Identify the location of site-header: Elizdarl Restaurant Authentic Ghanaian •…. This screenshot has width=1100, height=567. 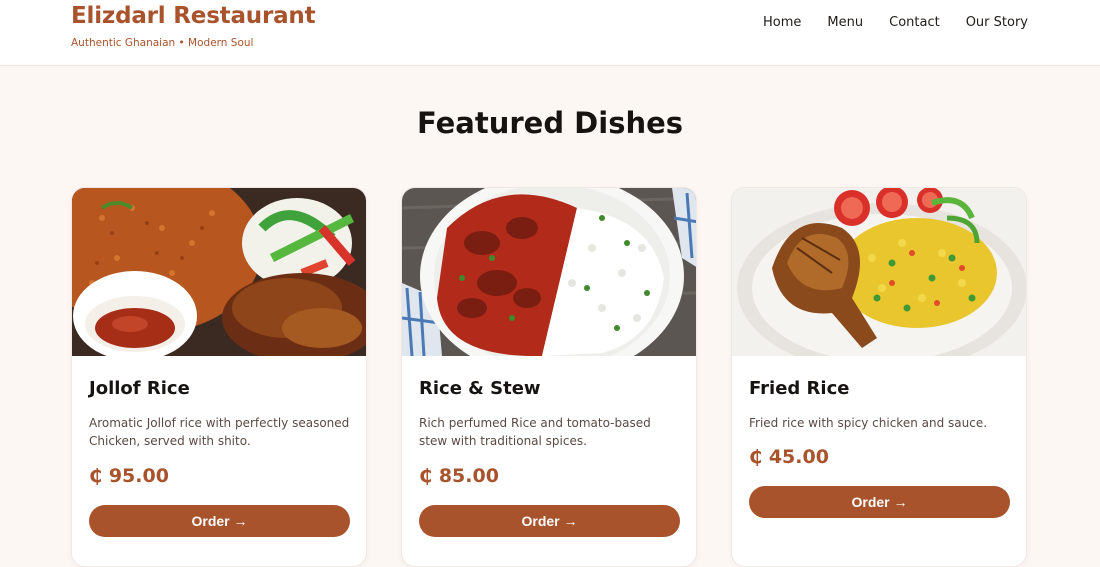
(550, 33).